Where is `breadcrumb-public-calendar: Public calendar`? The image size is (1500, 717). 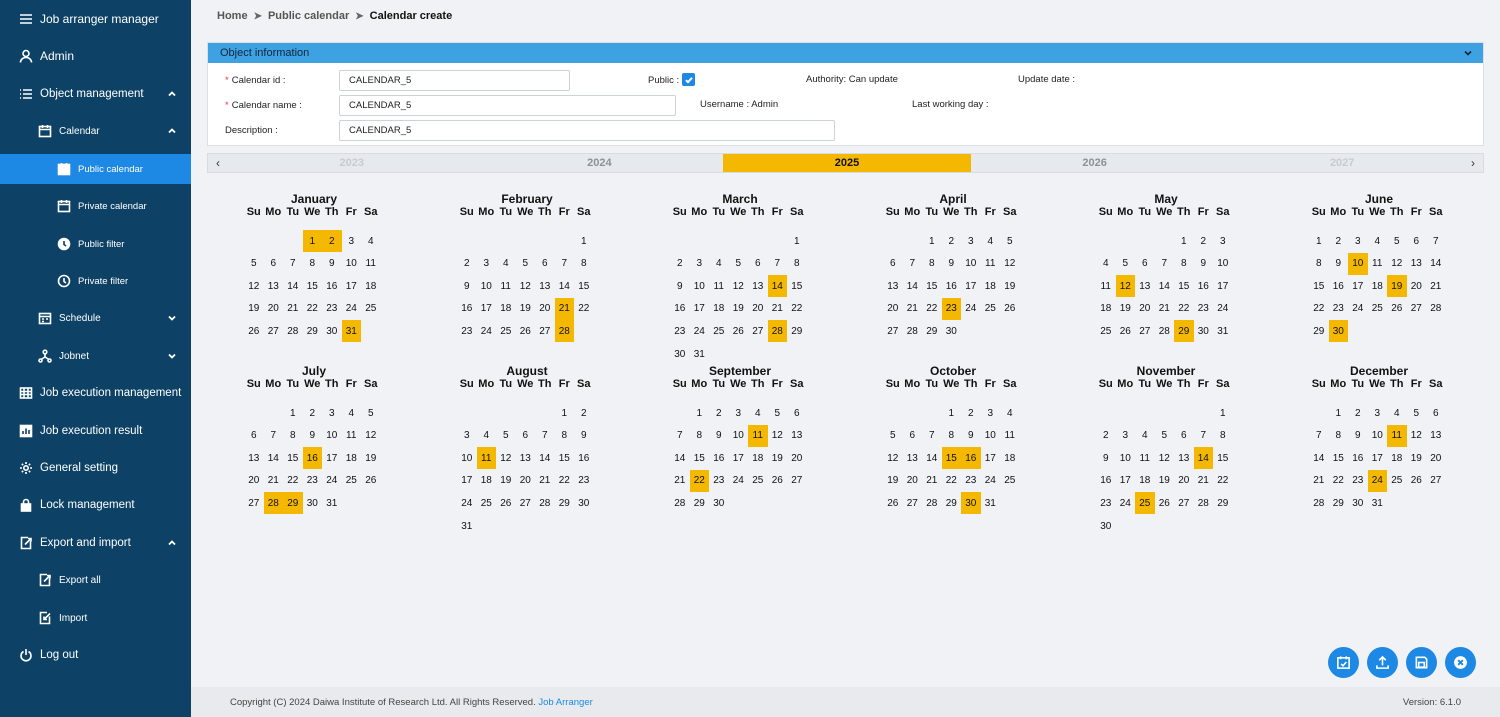 breadcrumb-public-calendar: Public calendar is located at coordinates (308, 16).